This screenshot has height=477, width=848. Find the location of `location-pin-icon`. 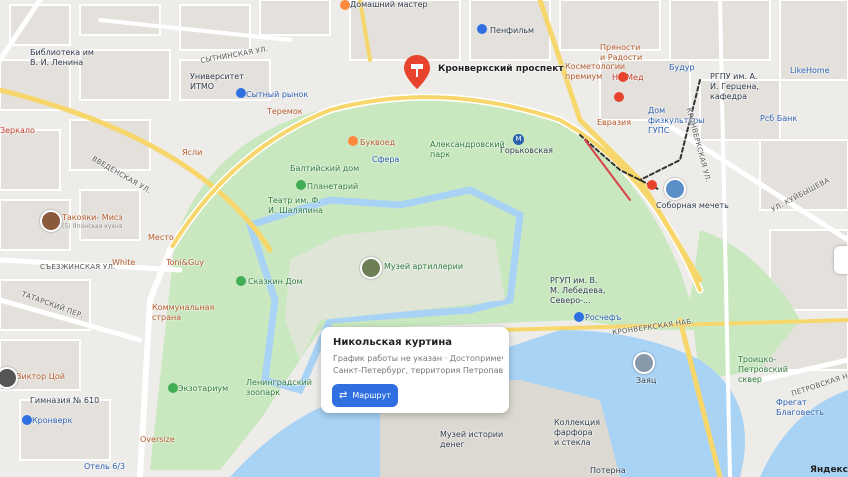

location-pin-icon is located at coordinates (417, 72).